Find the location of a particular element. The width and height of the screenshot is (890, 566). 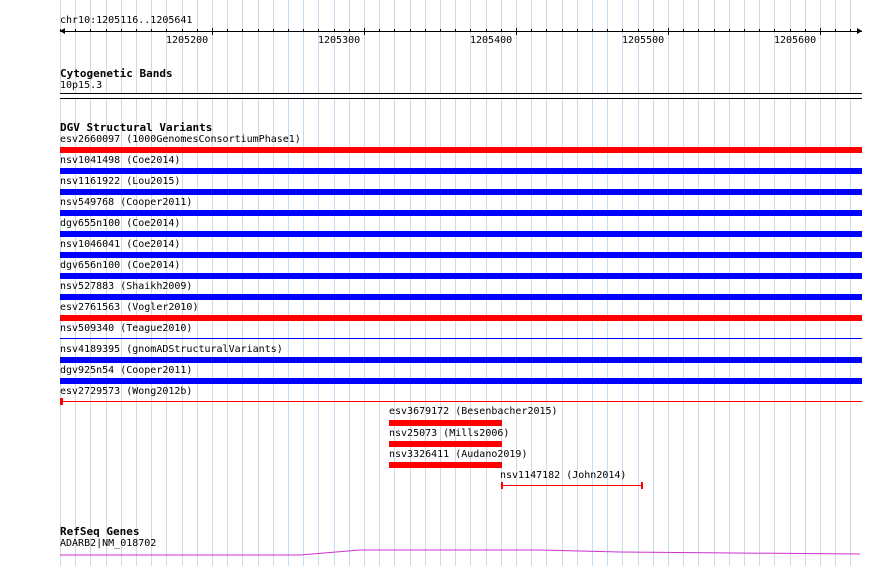

dgv-feature-label: nsv4189395 (gnomADStructuralVariants) is located at coordinates (171, 350).